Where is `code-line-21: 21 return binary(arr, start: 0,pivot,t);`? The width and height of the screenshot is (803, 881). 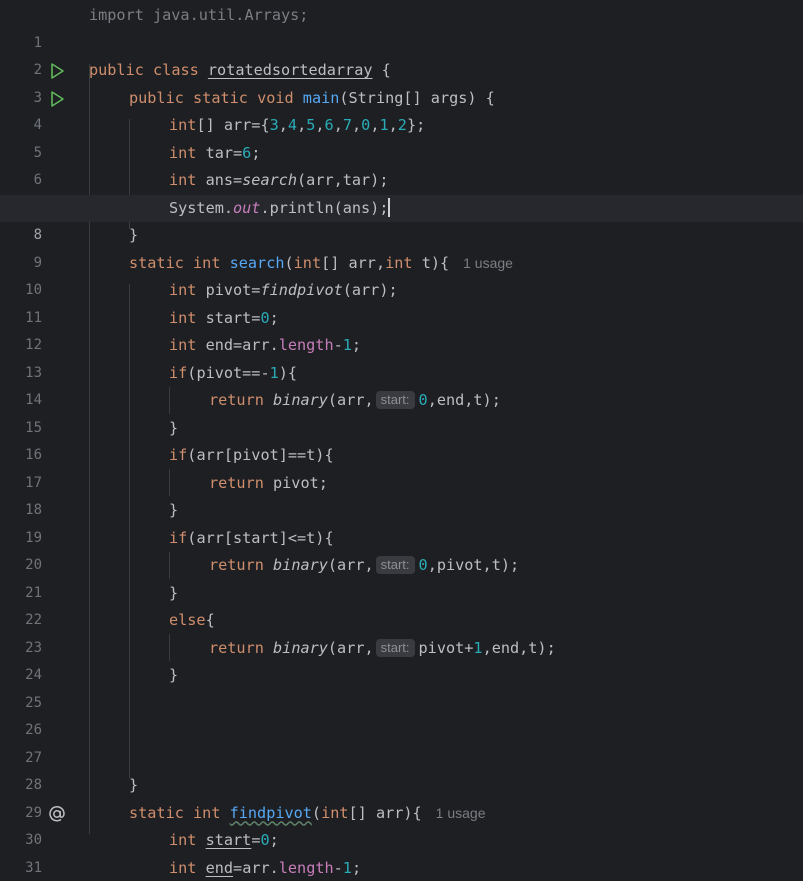 code-line-21: 21 return binary(arr, start: 0,pivot,t); is located at coordinates (401, 576).